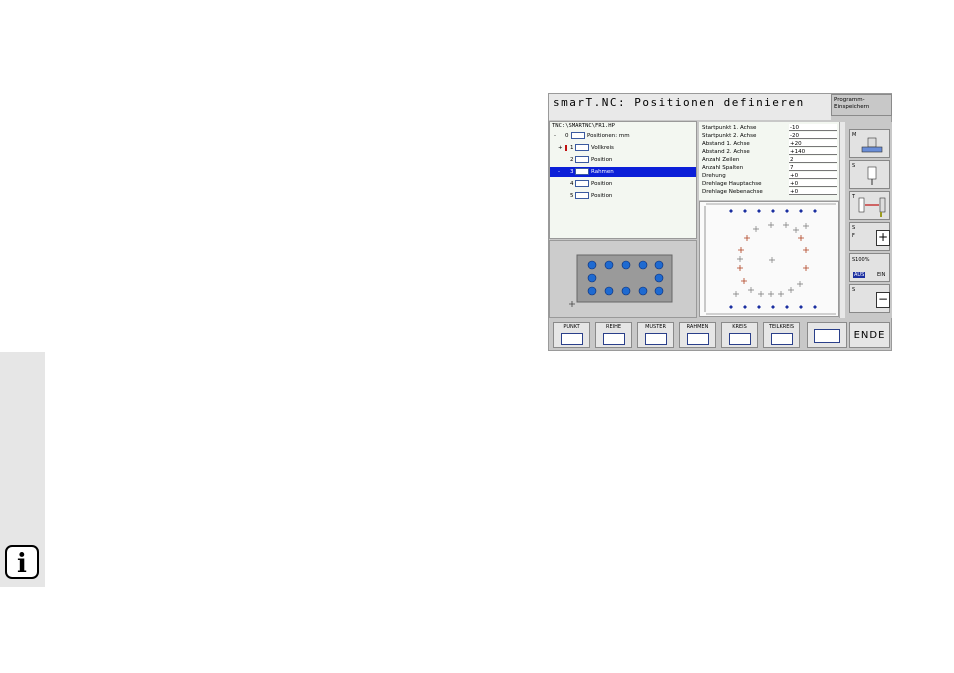  What do you see at coordinates (869, 335) in the screenshot?
I see `ende-button: ENDE` at bounding box center [869, 335].